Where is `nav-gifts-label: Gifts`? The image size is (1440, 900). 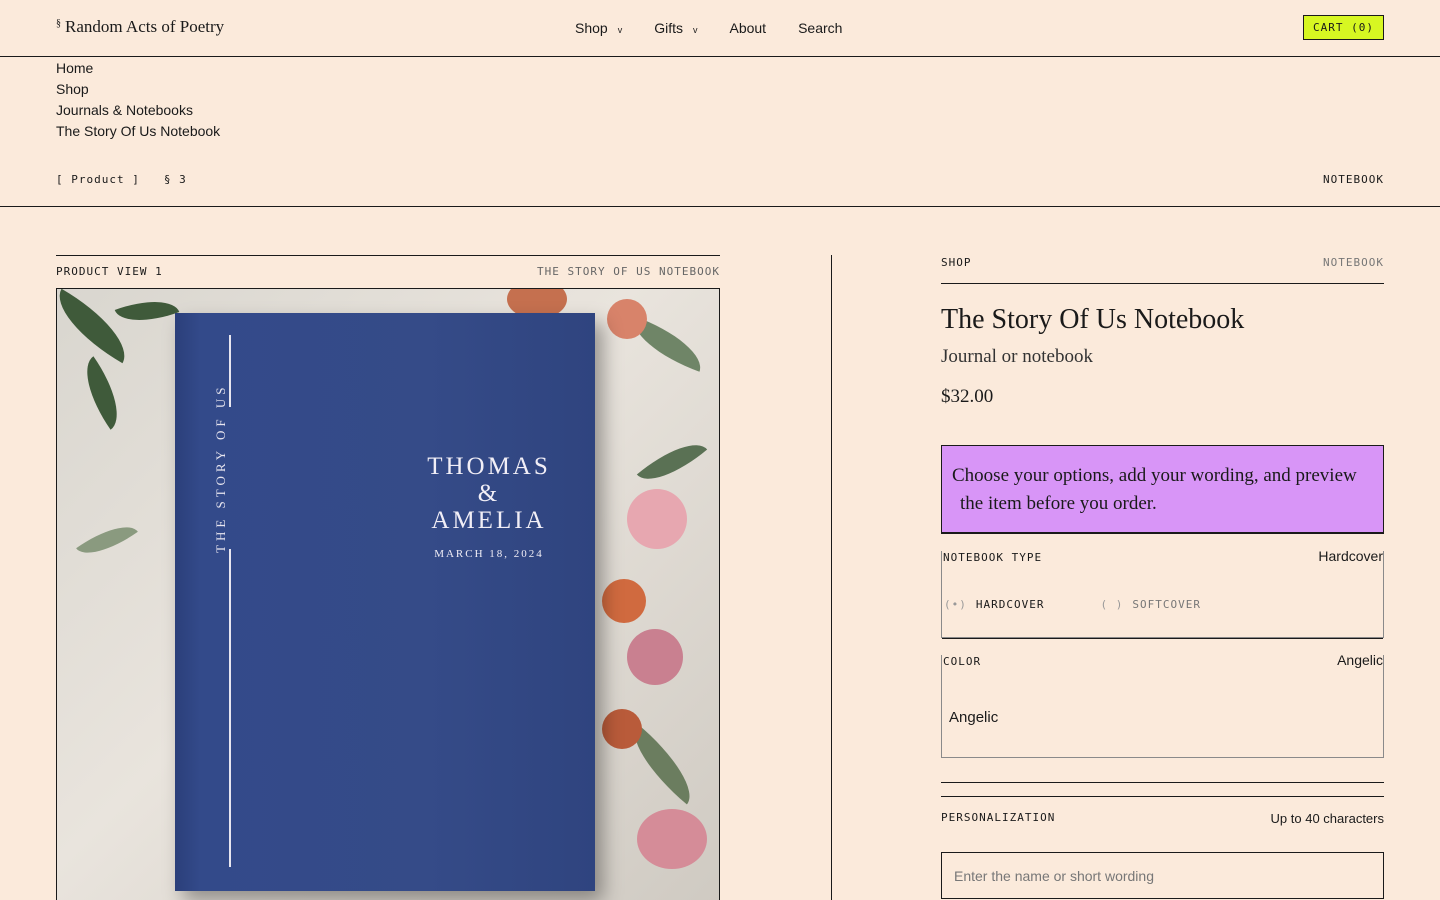
nav-gifts-label: Gifts is located at coordinates (668, 28).